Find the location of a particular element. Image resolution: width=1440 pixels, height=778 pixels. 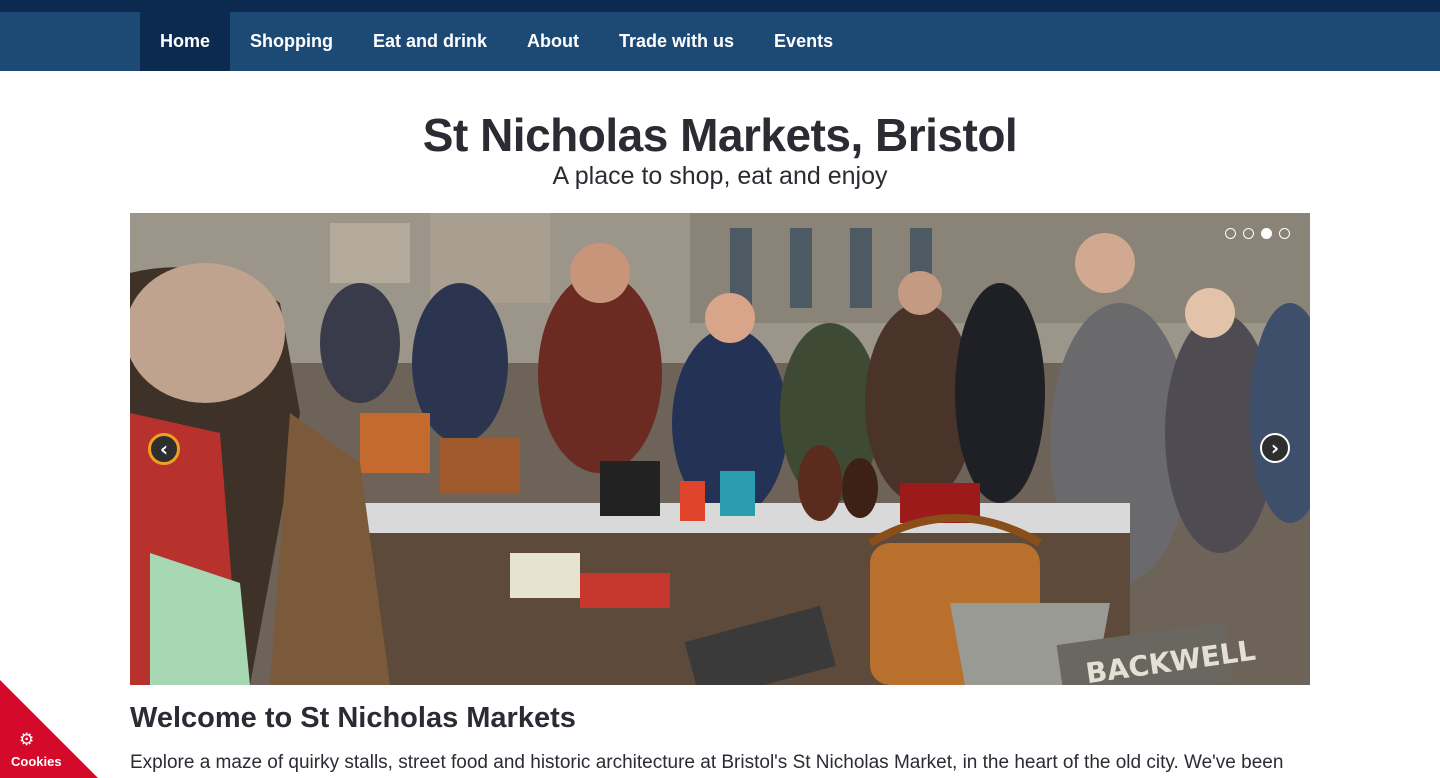

site-title: St Nicholas Markets, Bristol is located at coordinates (720, 135).